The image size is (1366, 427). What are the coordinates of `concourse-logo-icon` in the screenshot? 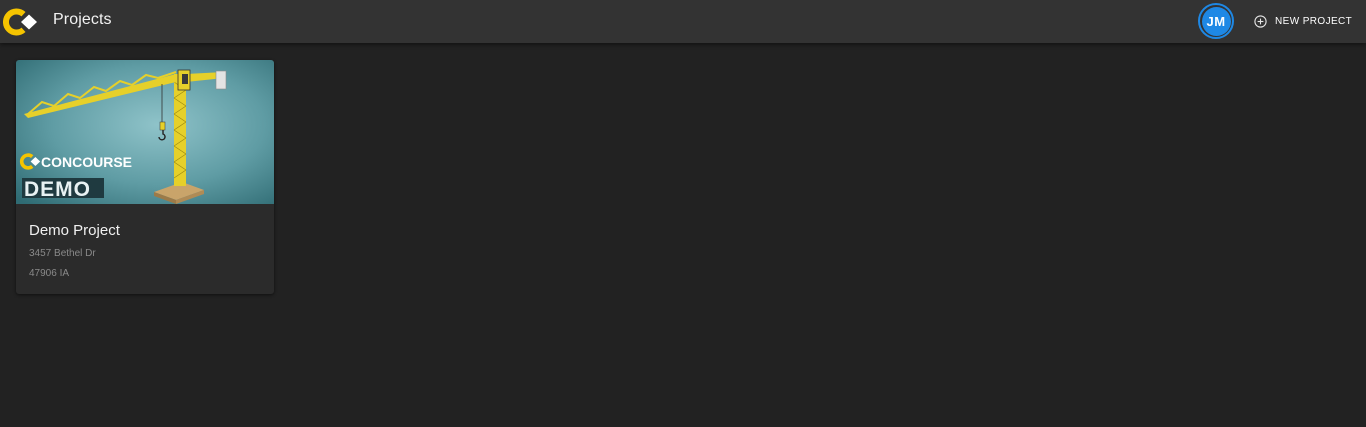 It's located at (21, 22).